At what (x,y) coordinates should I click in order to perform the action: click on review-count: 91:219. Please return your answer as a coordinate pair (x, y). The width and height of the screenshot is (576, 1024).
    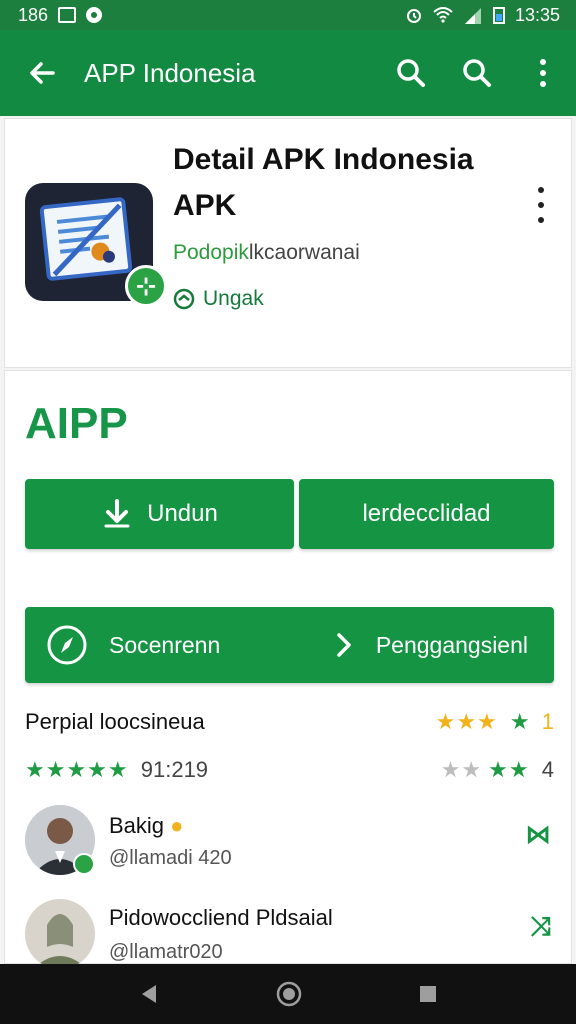
    Looking at the image, I should click on (174, 769).